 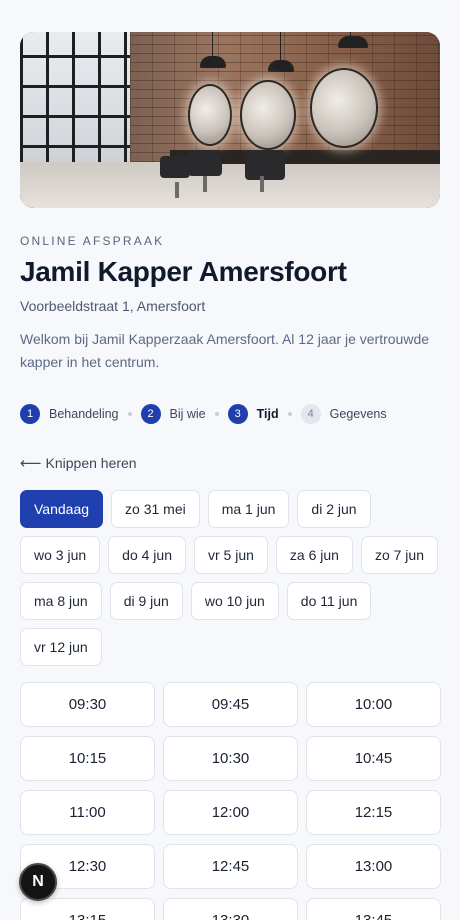 I want to click on time-slot: 10:30, so click(x=230, y=758).